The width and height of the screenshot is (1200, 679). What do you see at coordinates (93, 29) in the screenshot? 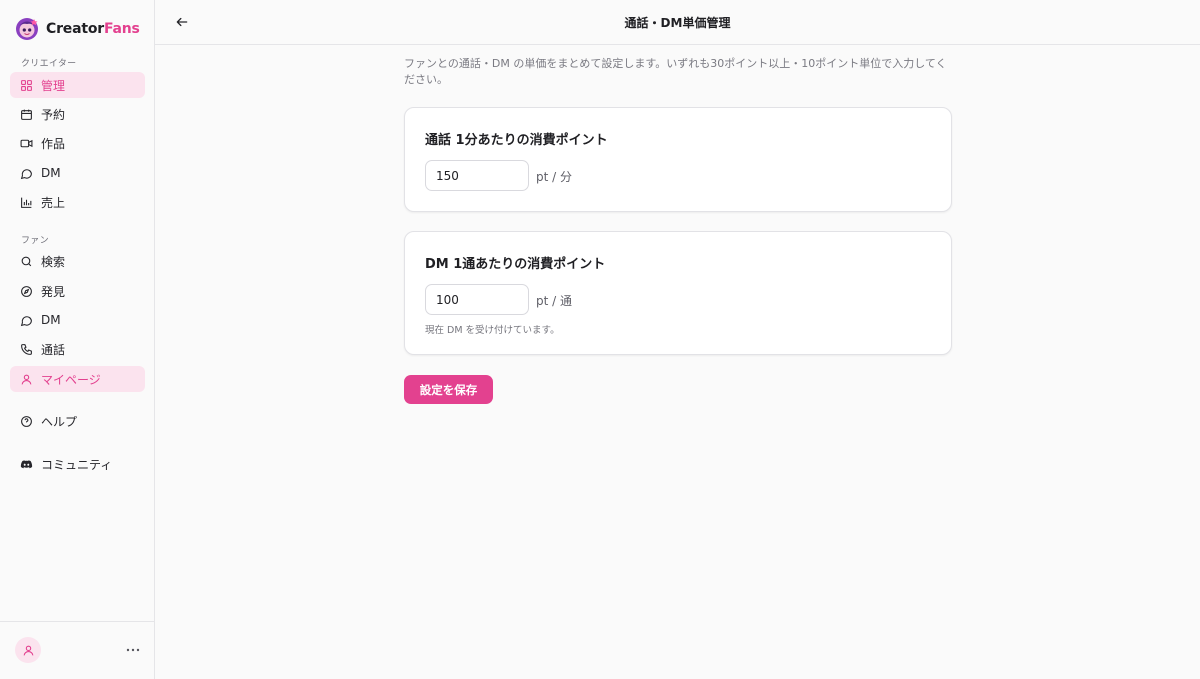
I see `brand-name: CreatorFans` at bounding box center [93, 29].